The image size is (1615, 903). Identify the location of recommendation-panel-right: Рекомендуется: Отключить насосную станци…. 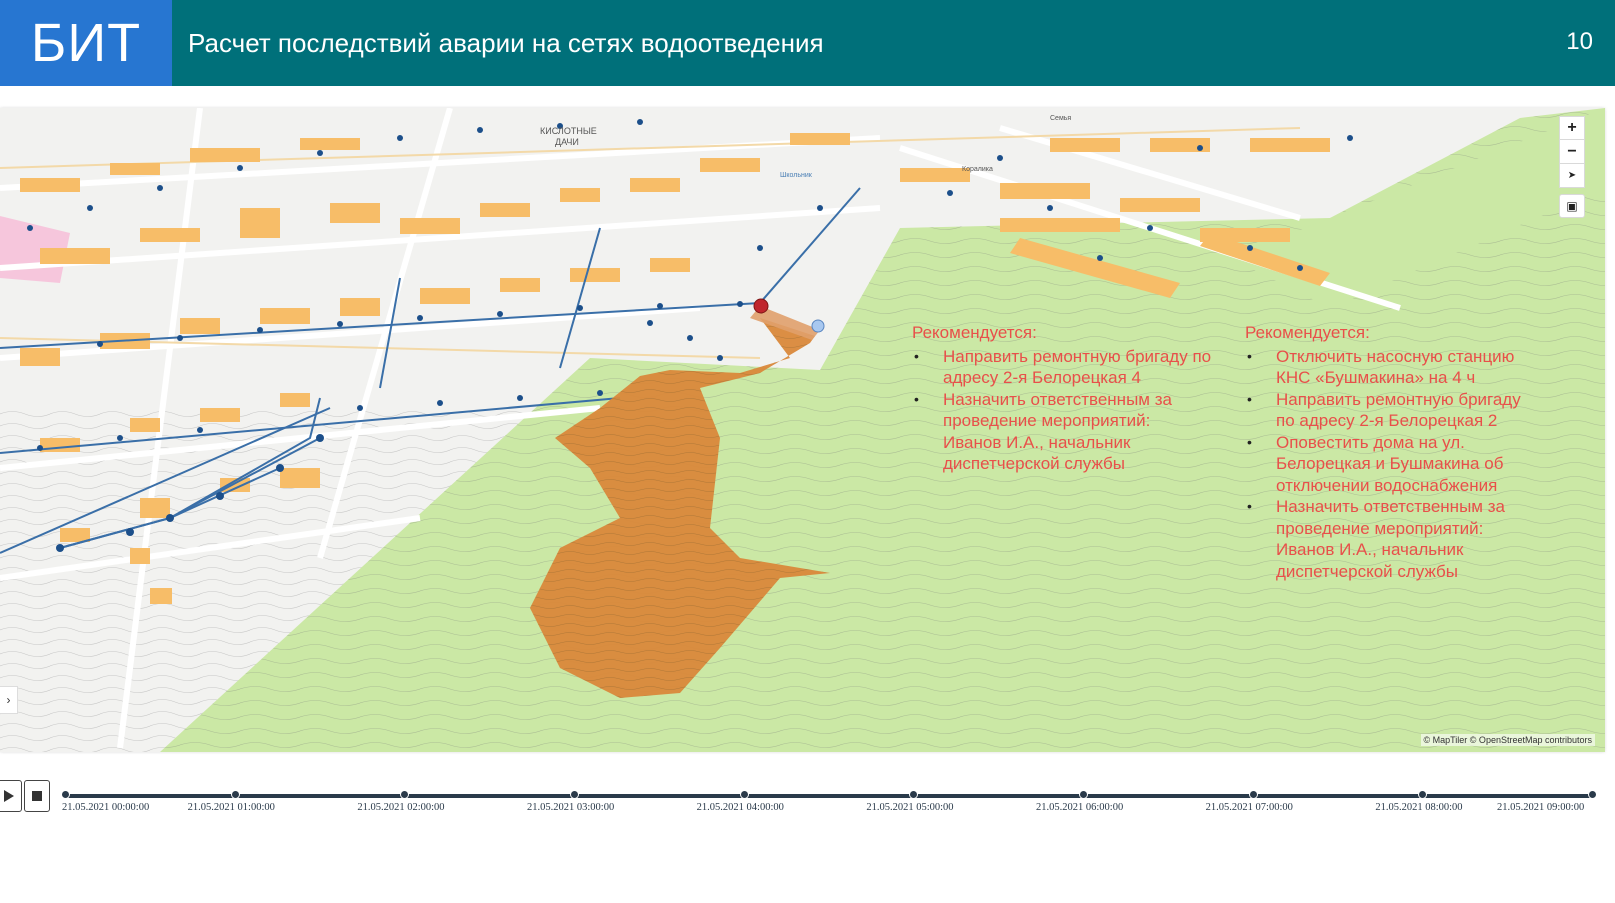
(1387, 452).